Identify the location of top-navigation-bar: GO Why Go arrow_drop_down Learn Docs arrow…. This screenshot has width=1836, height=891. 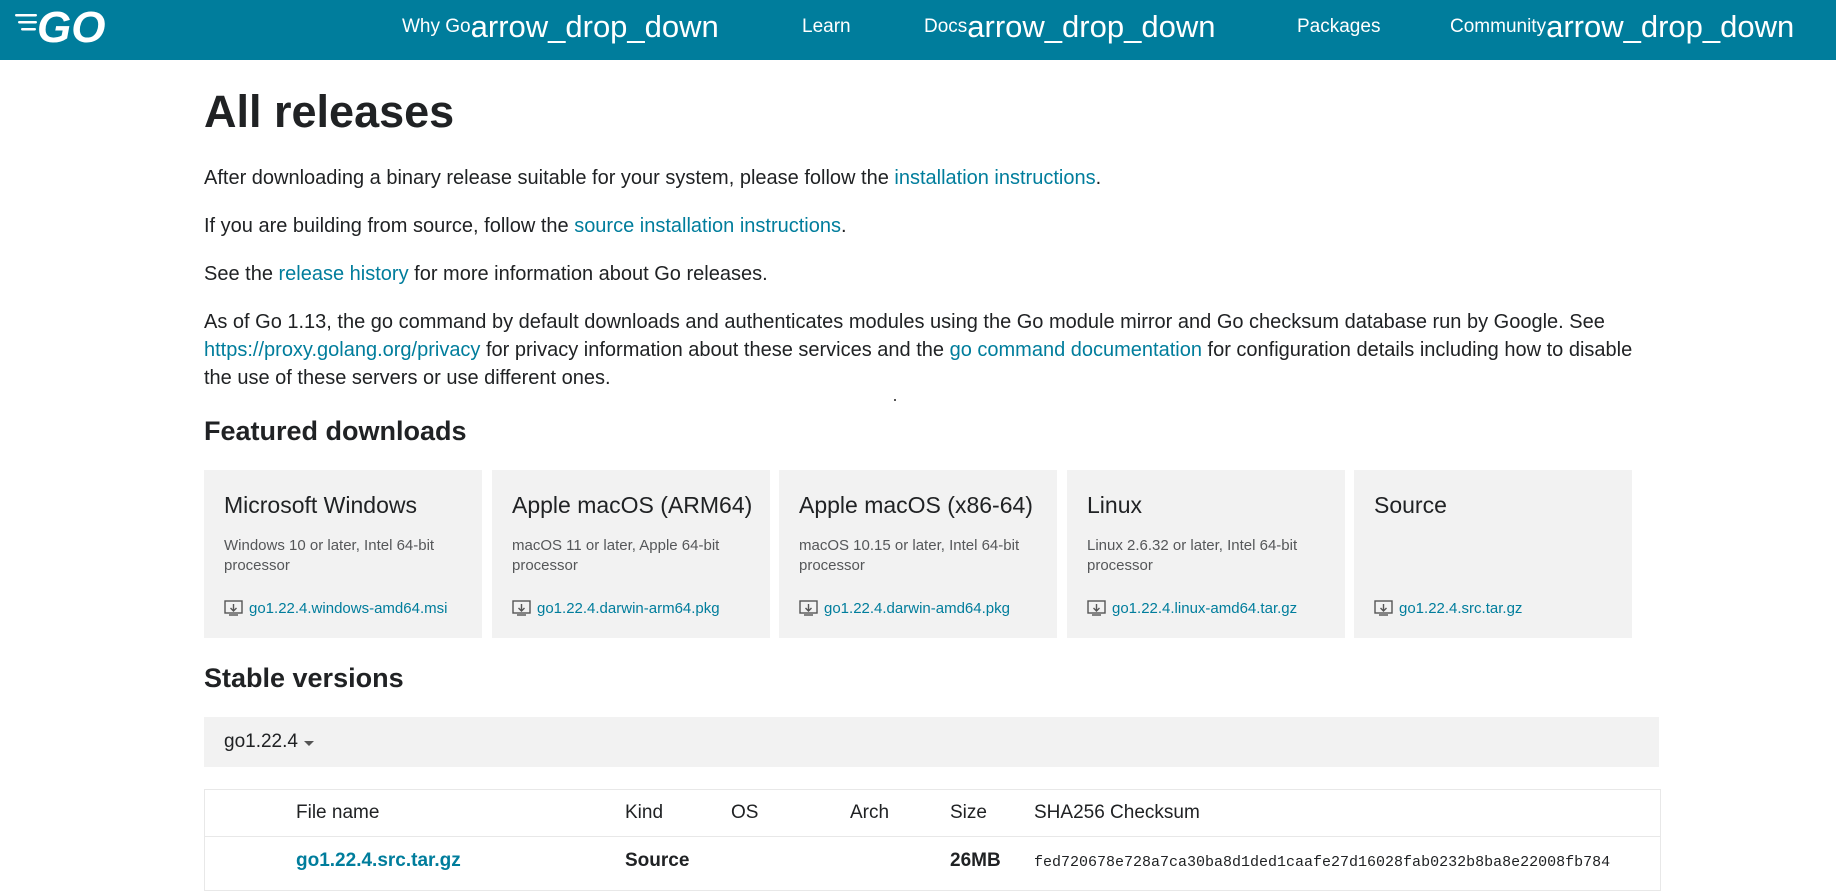
(918, 30).